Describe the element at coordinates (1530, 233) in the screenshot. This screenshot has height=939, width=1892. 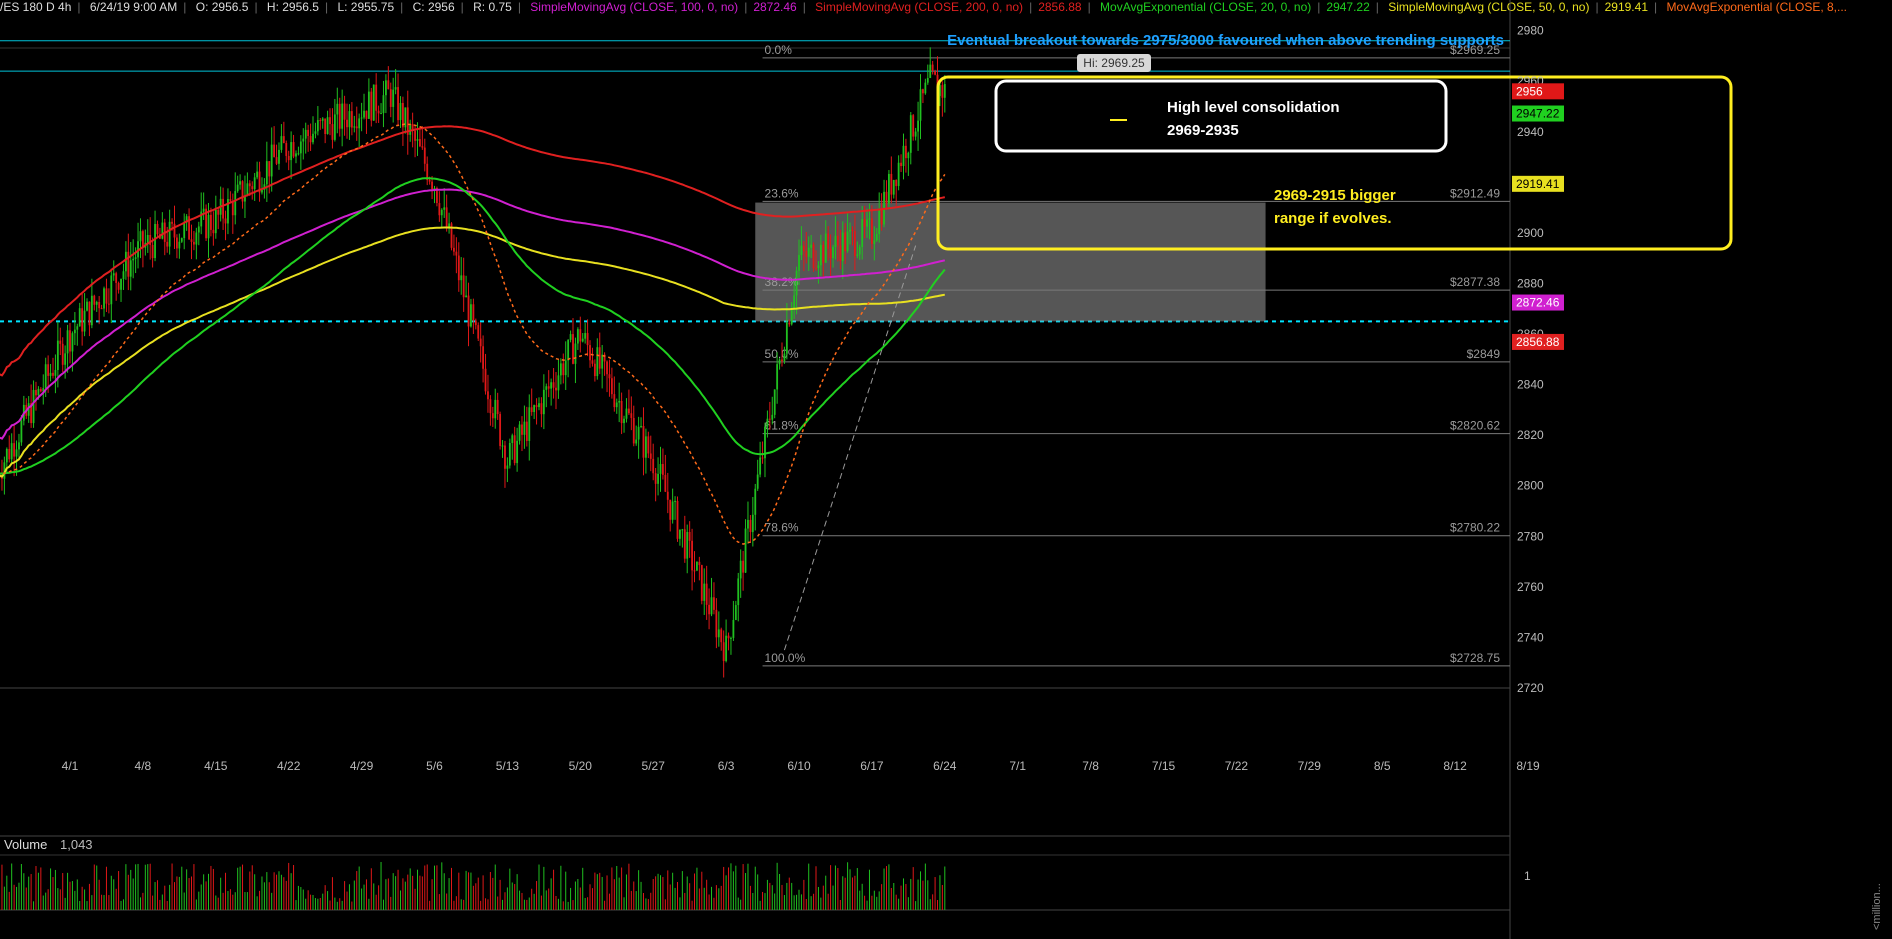
I see `y-tick-label: 2900` at that location.